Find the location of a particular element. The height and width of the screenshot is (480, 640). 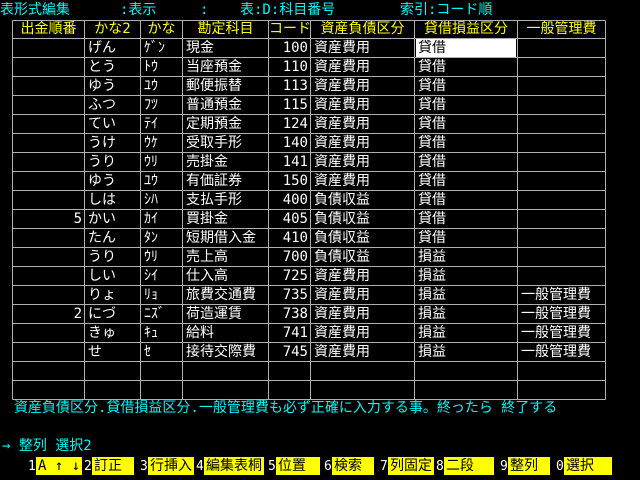

function-key-1: 1A ↑ ↓ is located at coordinates (55, 466).